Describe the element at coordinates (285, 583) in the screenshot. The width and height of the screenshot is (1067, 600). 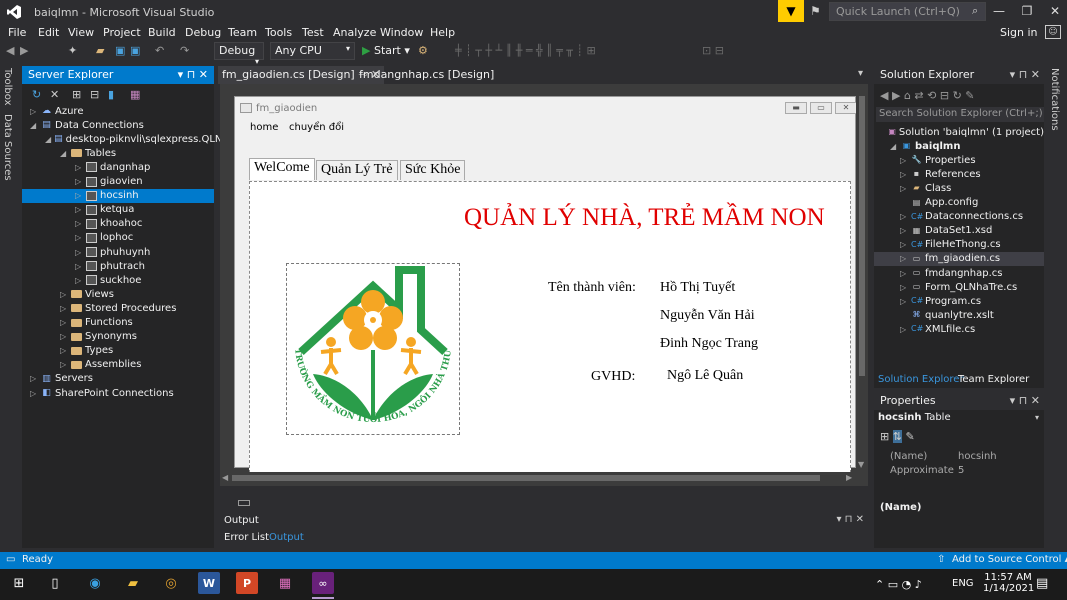
I see `photos-icon: ▦` at that location.